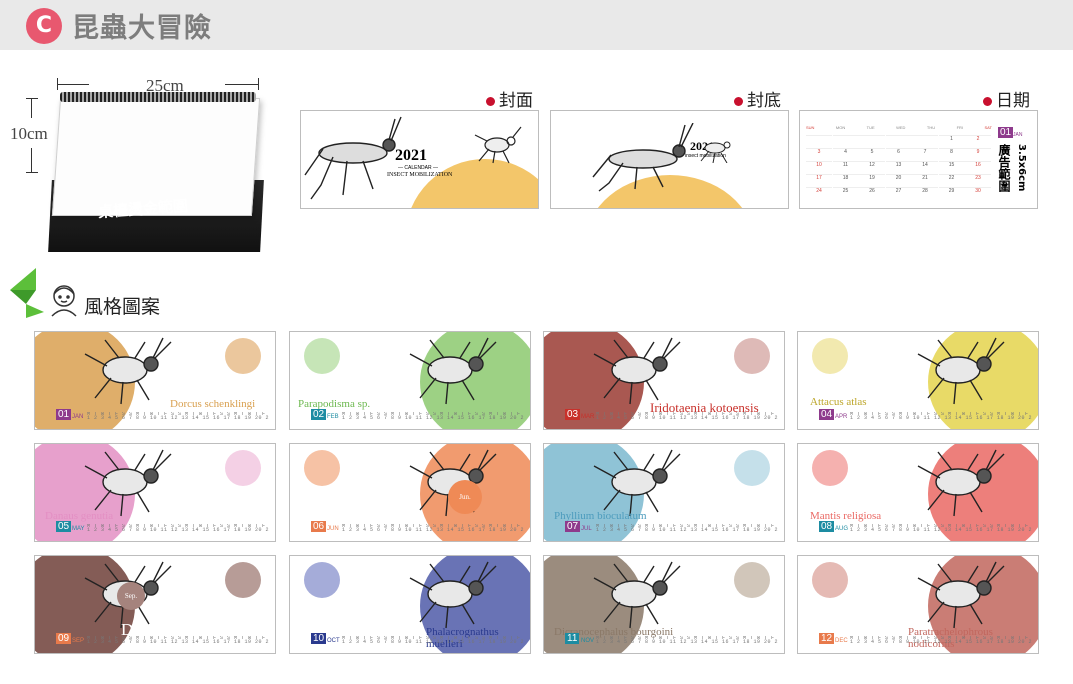 The image size is (1073, 684). I want to click on month-name: JUL, so click(586, 529).